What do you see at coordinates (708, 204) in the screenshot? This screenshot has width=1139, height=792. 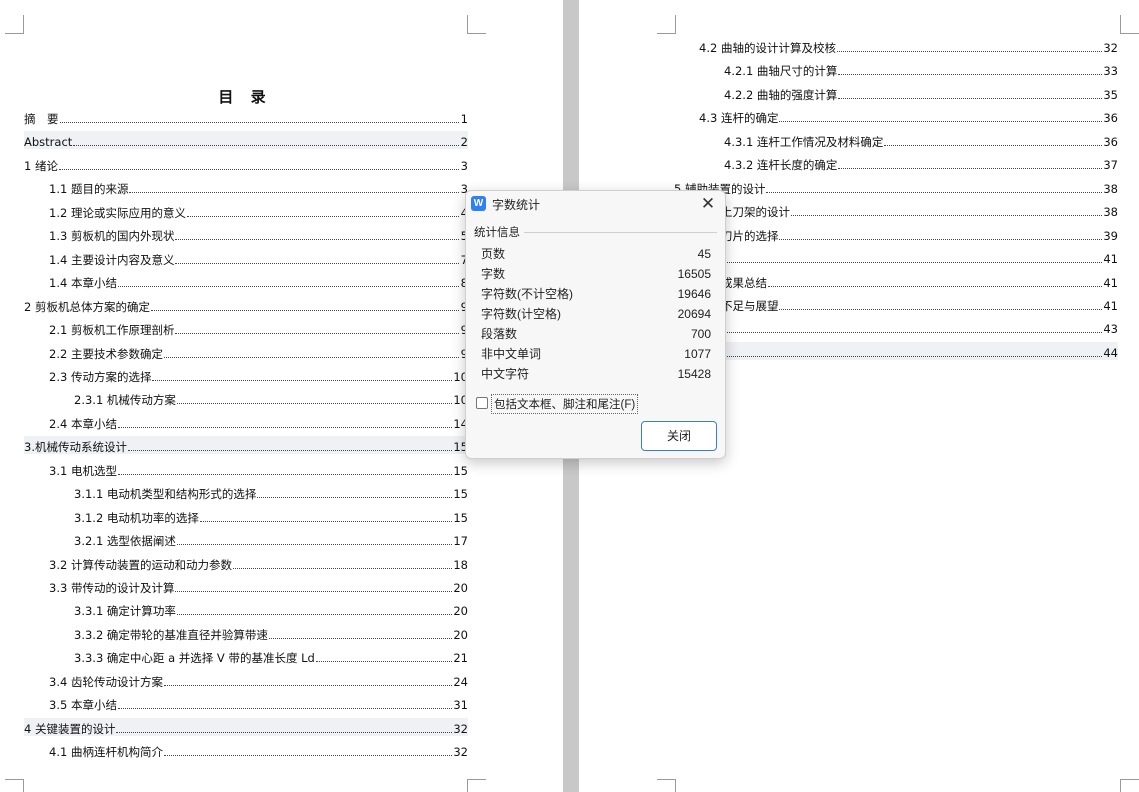 I see `close-icon: ✕` at bounding box center [708, 204].